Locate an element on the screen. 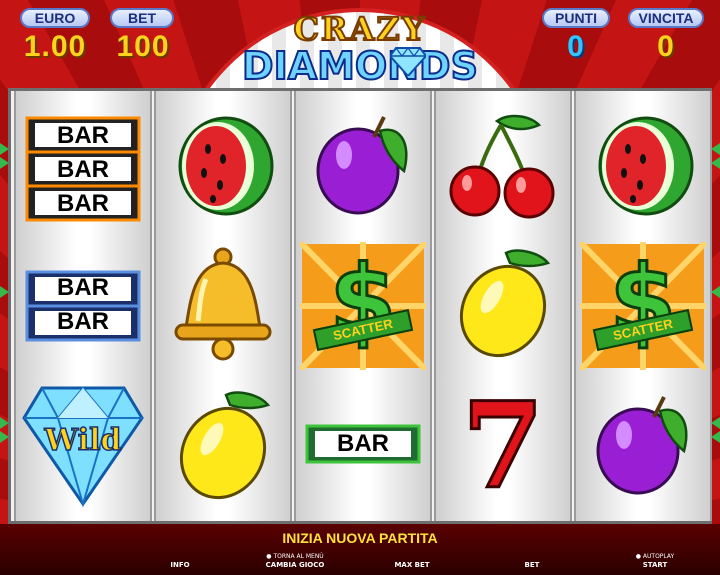  bet-button: BET is located at coordinates (532, 565).